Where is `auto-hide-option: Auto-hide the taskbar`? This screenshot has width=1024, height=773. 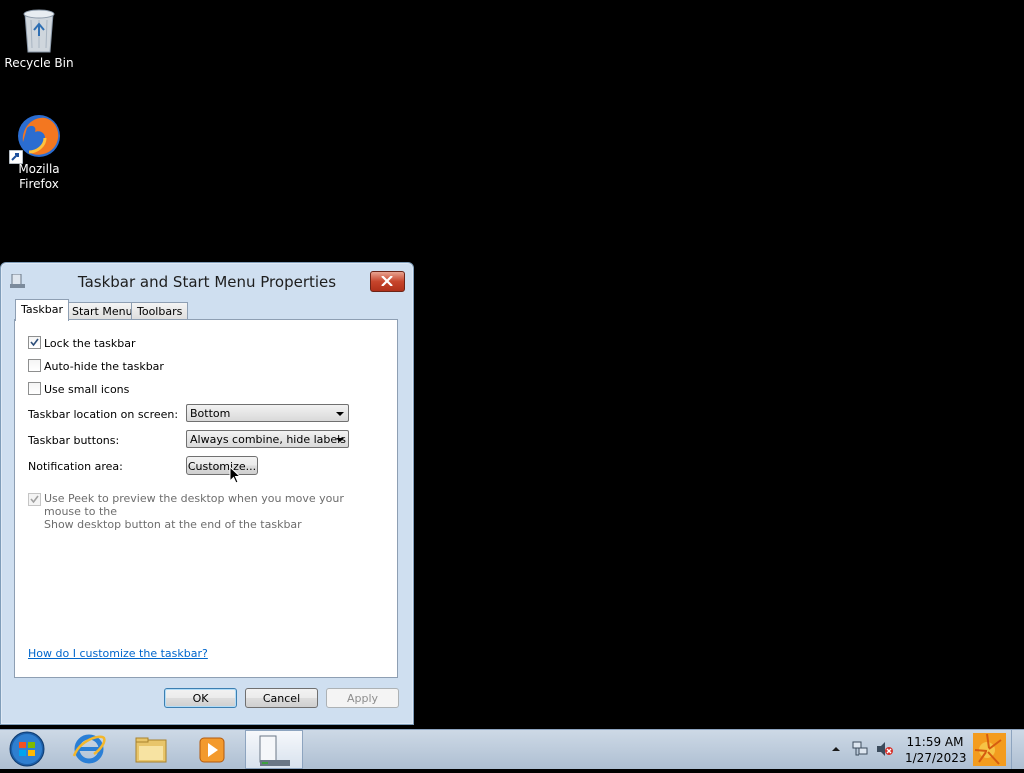
auto-hide-option: Auto-hide the taskbar is located at coordinates (96, 366).